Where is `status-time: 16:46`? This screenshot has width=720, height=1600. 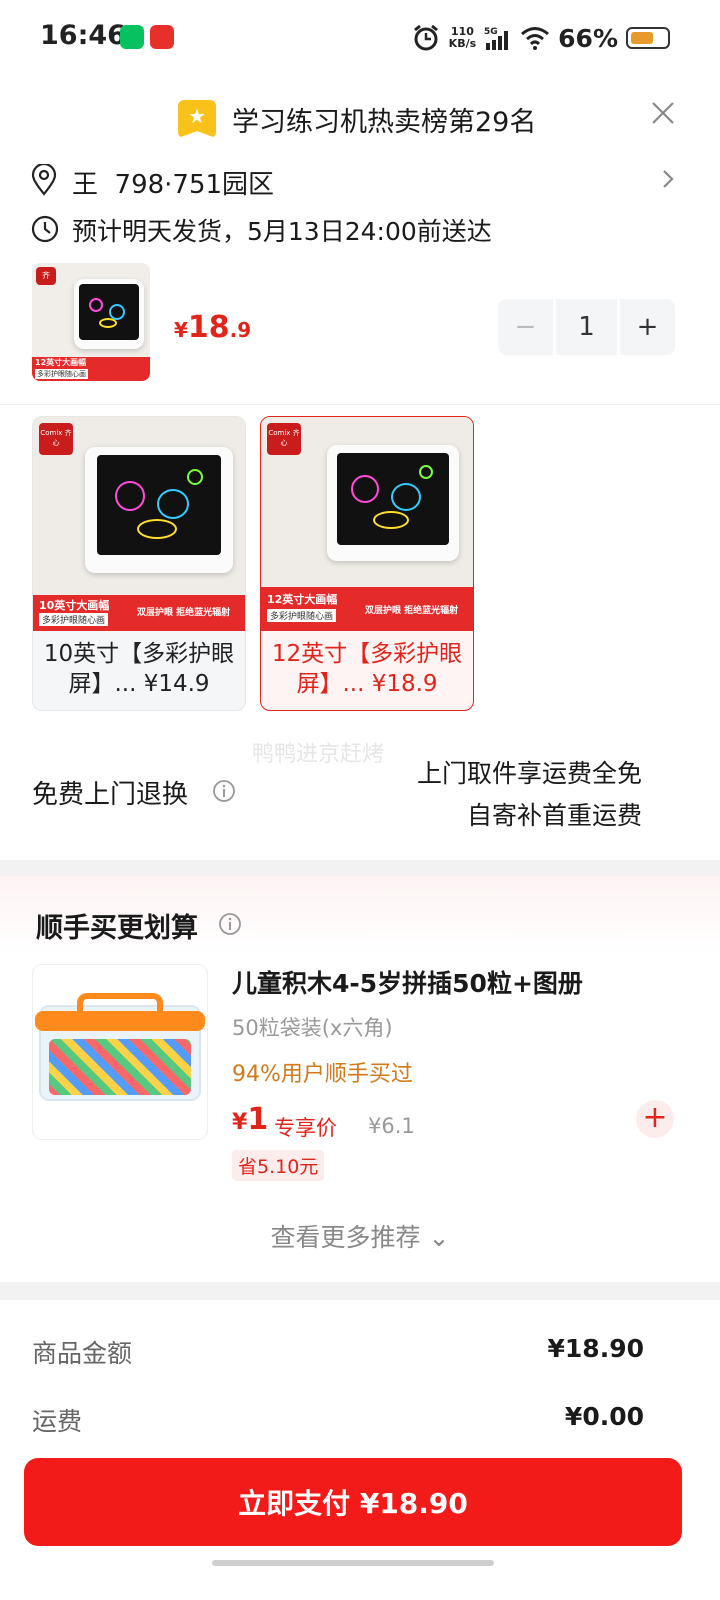 status-time: 16:46 is located at coordinates (83, 35).